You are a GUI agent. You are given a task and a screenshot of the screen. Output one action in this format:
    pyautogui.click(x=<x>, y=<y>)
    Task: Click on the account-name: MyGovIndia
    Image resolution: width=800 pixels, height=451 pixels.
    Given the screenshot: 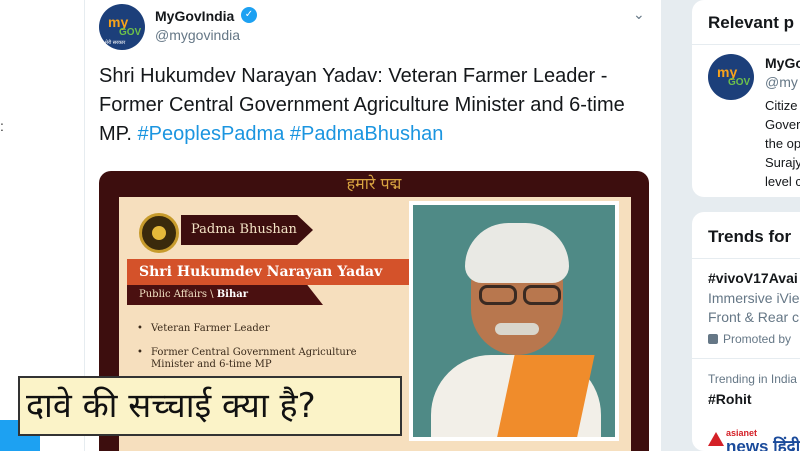 What is the action you would take?
    pyautogui.click(x=194, y=16)
    